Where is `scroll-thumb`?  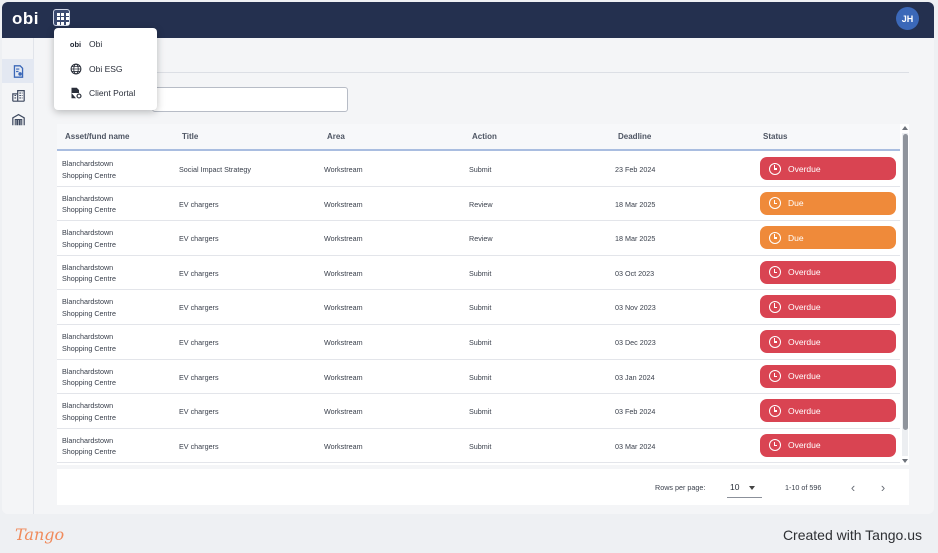
scroll-thumb is located at coordinates (905, 282).